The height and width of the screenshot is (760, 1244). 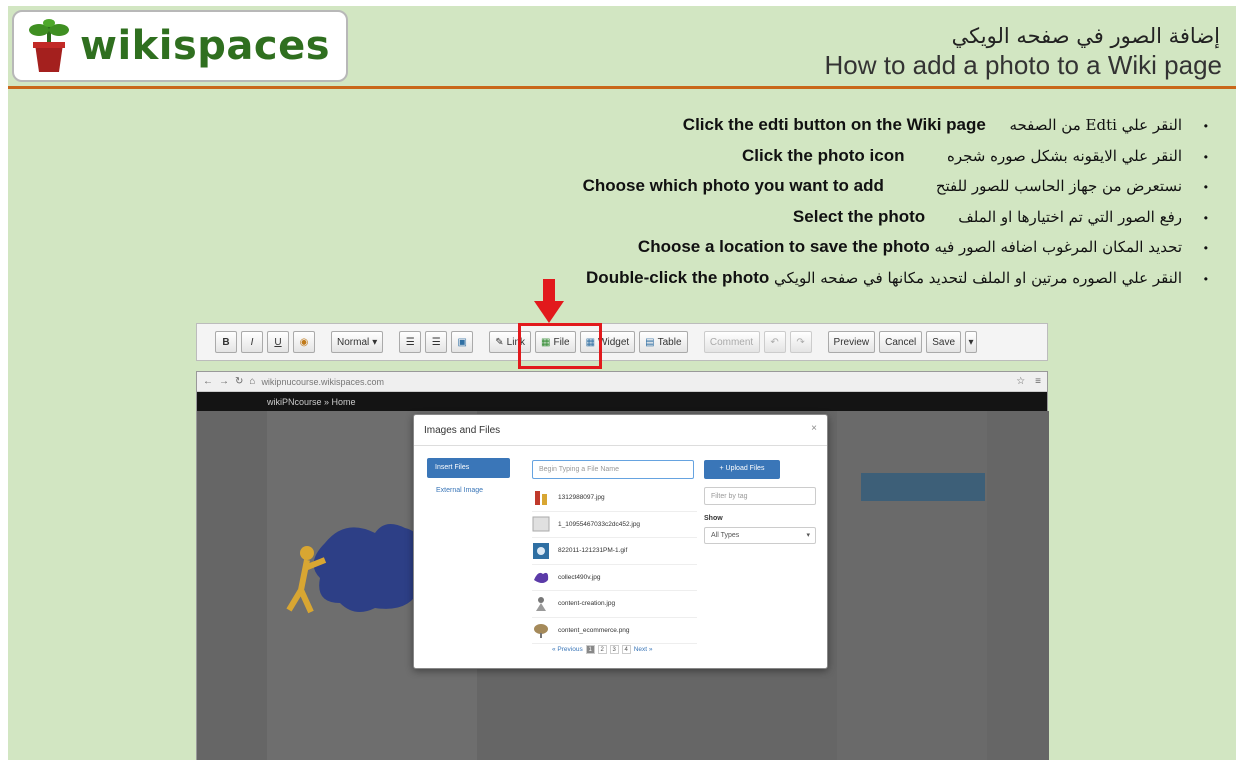 I want to click on italic-button: I, so click(x=252, y=342).